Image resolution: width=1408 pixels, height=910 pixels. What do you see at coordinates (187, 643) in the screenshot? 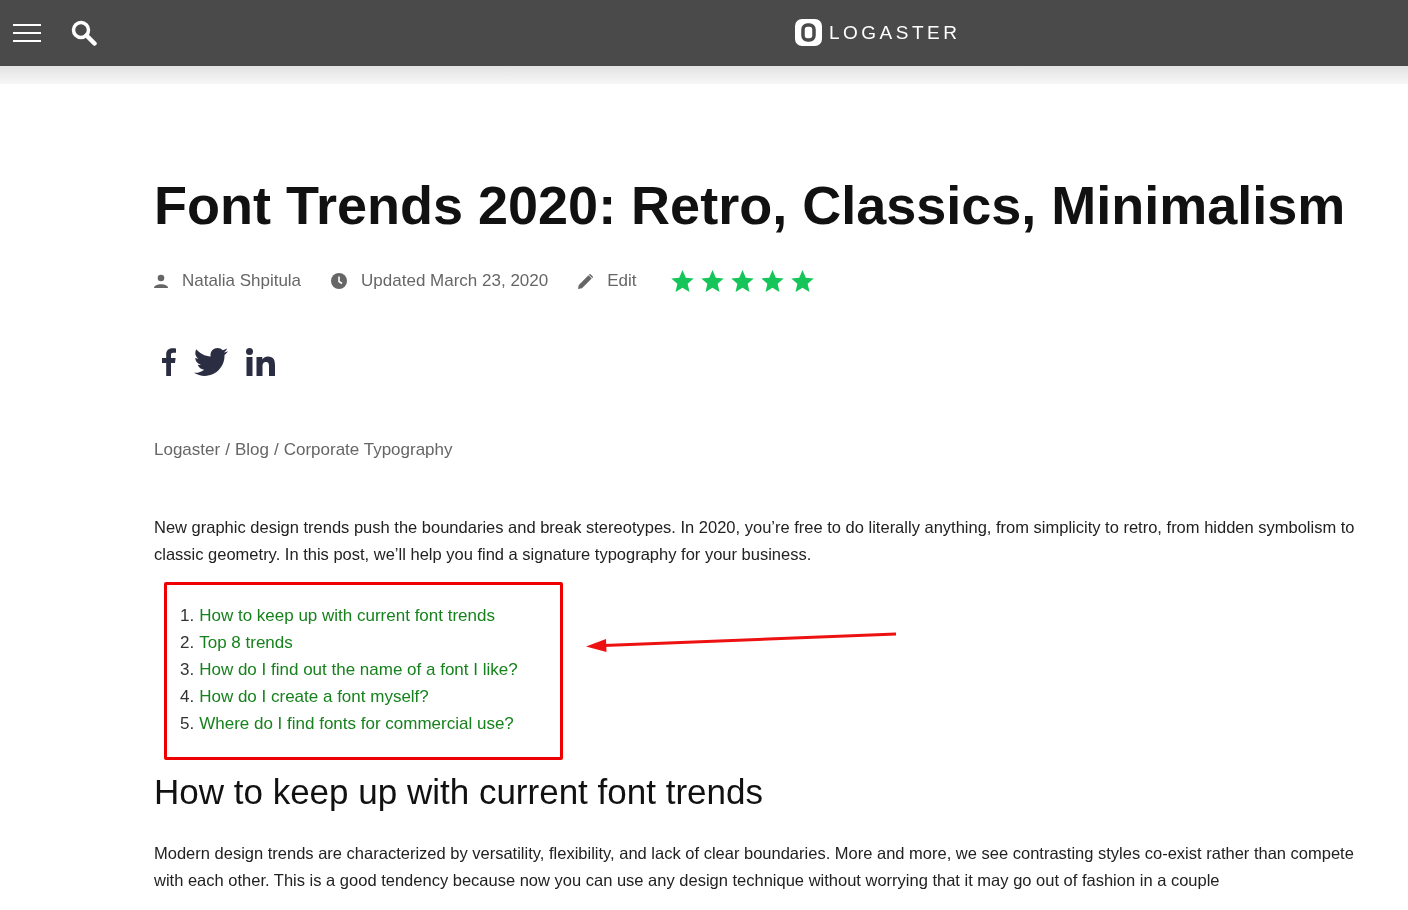
I see `list-number: 2.` at bounding box center [187, 643].